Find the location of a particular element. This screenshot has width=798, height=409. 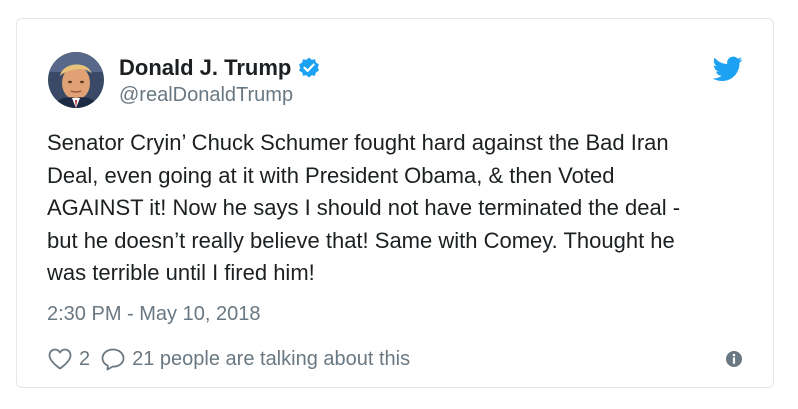

heart-icon is located at coordinates (60, 359).